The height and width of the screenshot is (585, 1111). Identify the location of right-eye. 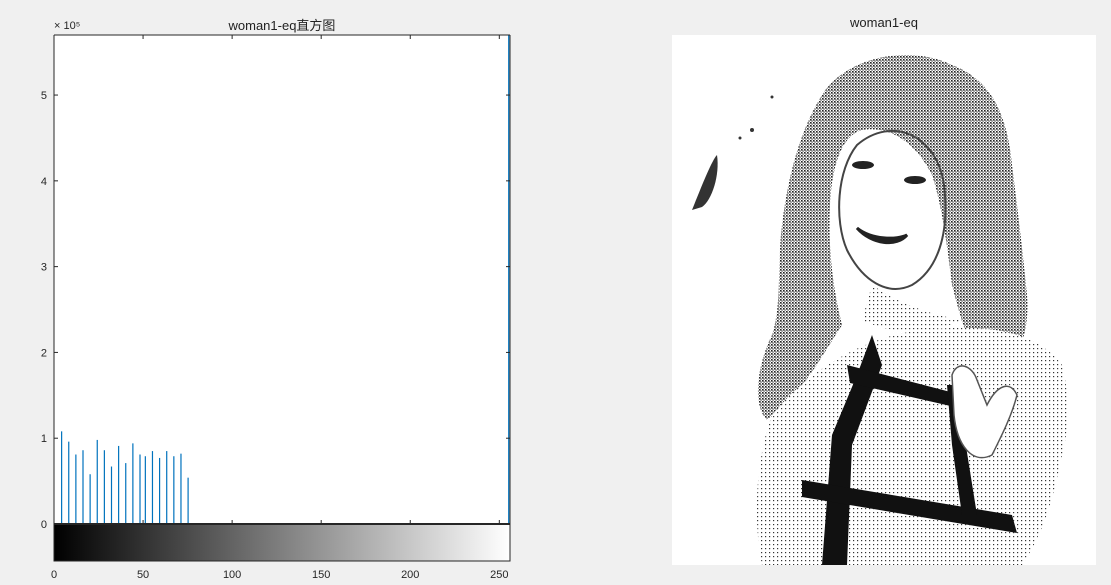
(915, 180).